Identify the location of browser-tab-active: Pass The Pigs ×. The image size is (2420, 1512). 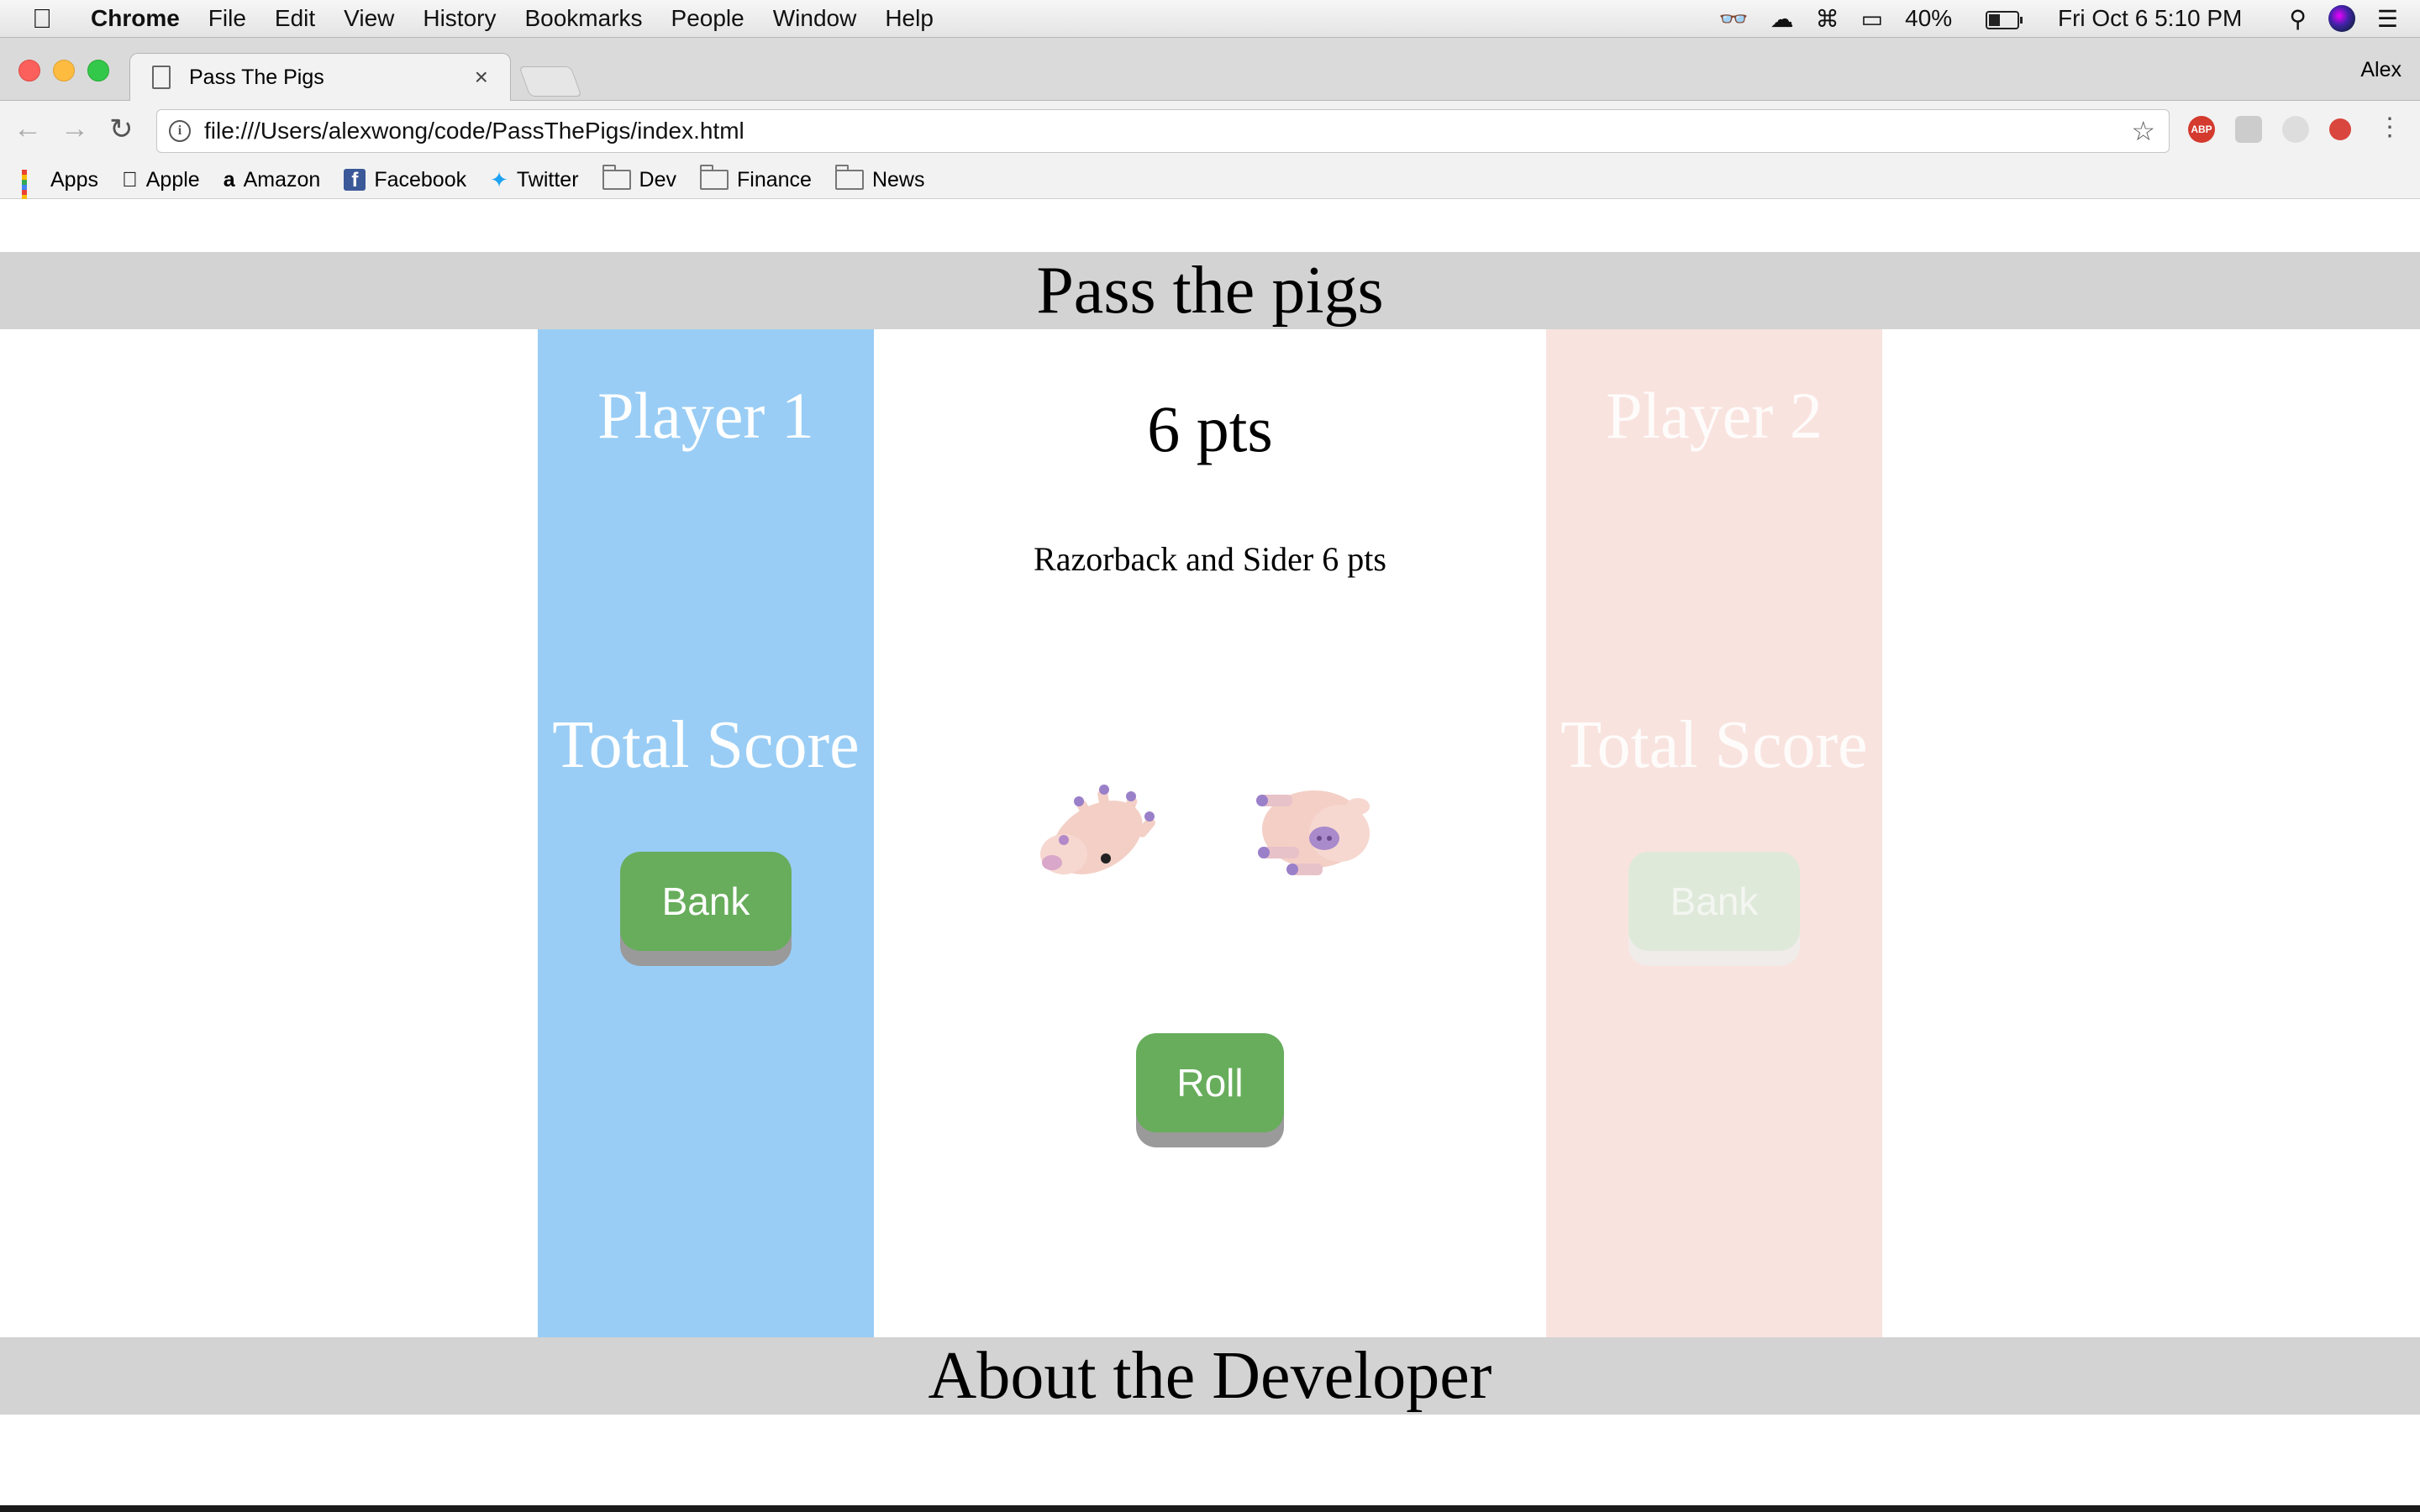
(320, 77).